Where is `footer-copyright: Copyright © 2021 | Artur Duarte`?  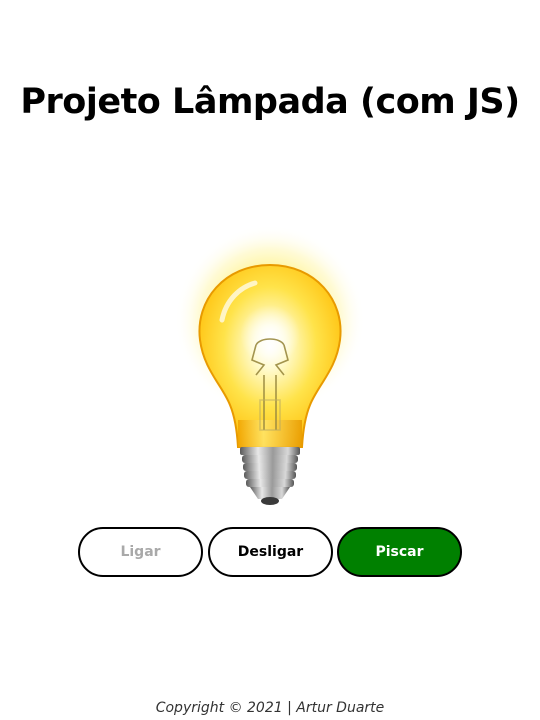
footer-copyright: Copyright © 2021 | Artur Duarte is located at coordinates (270, 708).